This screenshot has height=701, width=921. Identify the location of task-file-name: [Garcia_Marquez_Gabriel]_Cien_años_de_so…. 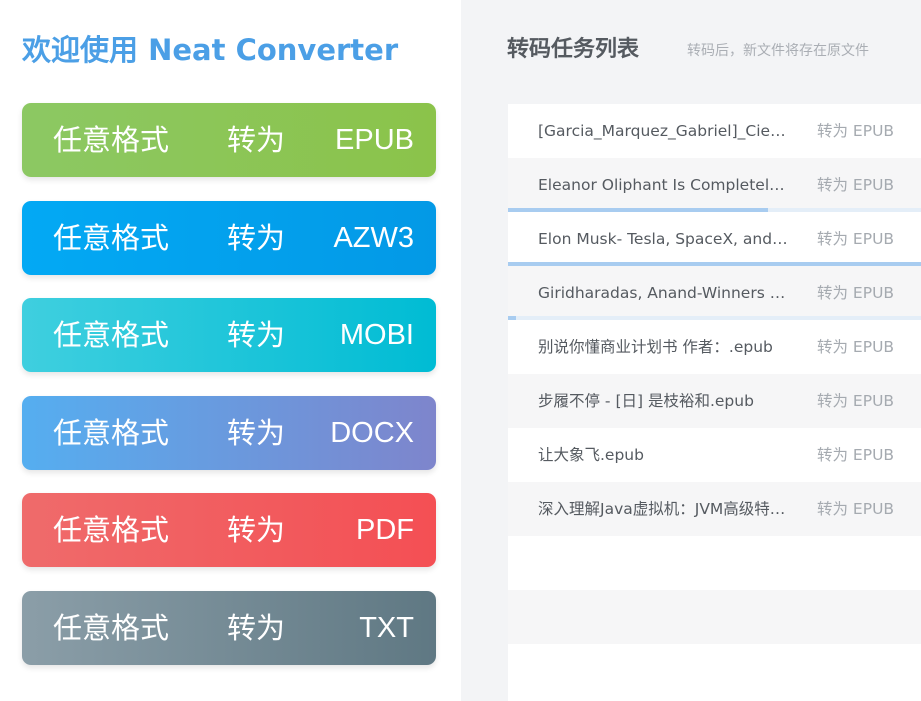
(663, 131).